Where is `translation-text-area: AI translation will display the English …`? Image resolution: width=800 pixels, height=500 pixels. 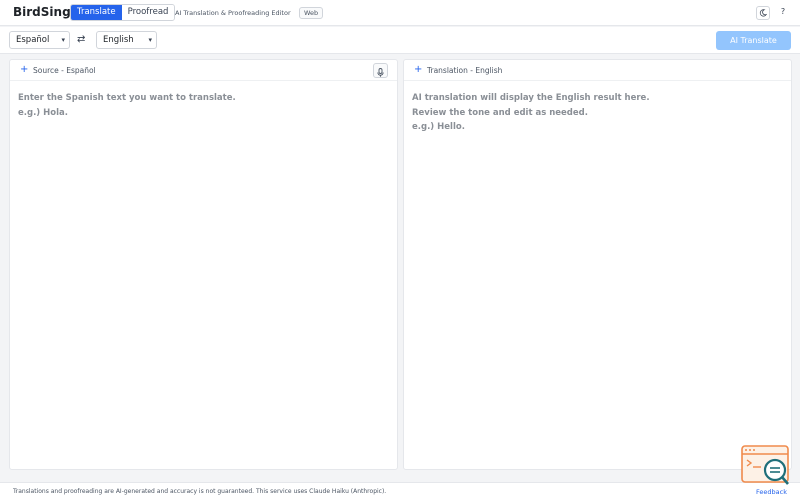 translation-text-area: AI translation will display the English … is located at coordinates (597, 113).